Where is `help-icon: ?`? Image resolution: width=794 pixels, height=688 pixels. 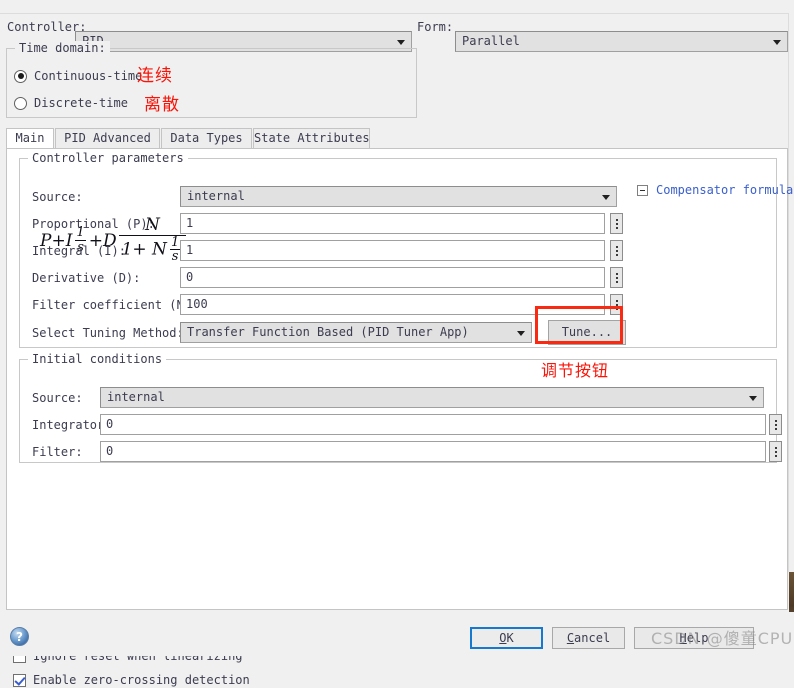
help-icon: ? is located at coordinates (19, 636).